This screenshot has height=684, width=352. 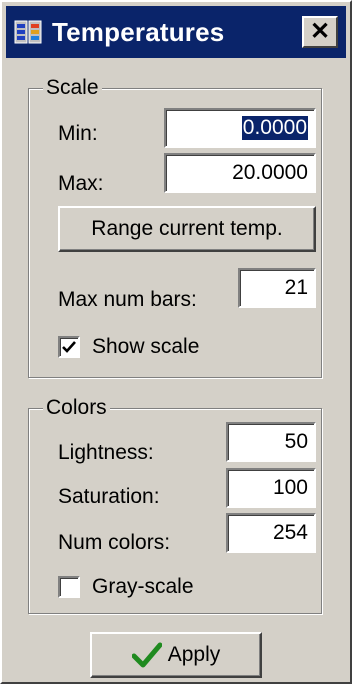 I want to click on show-scale-checkbox, so click(x=69, y=347).